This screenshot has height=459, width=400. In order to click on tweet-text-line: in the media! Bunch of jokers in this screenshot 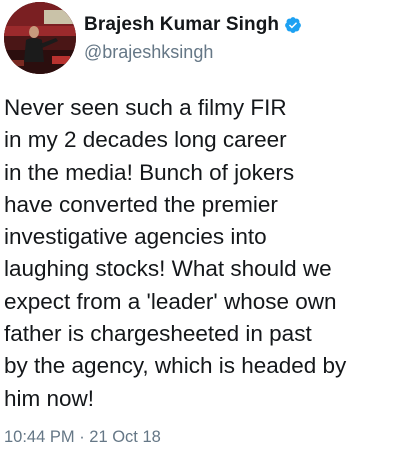, I will do `click(149, 172)`.